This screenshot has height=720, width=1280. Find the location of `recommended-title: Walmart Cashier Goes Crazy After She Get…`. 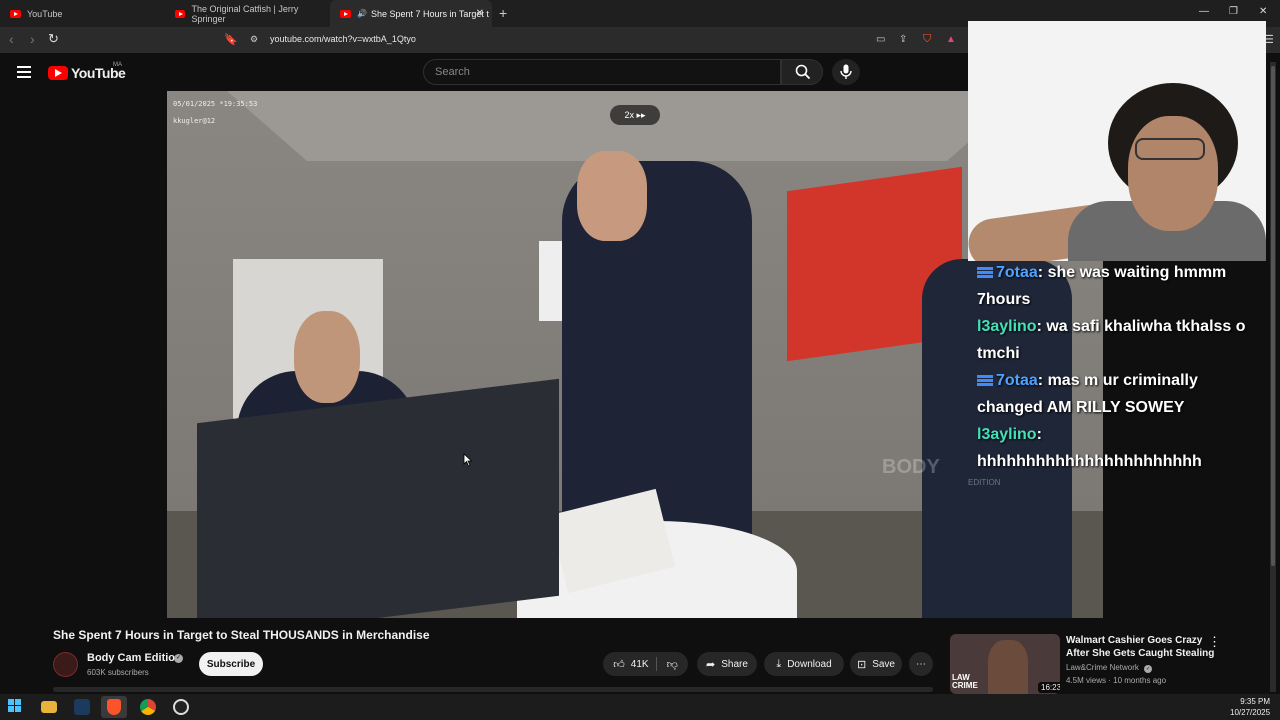

recommended-title: Walmart Cashier Goes Crazy After She Get… is located at coordinates (1141, 647).